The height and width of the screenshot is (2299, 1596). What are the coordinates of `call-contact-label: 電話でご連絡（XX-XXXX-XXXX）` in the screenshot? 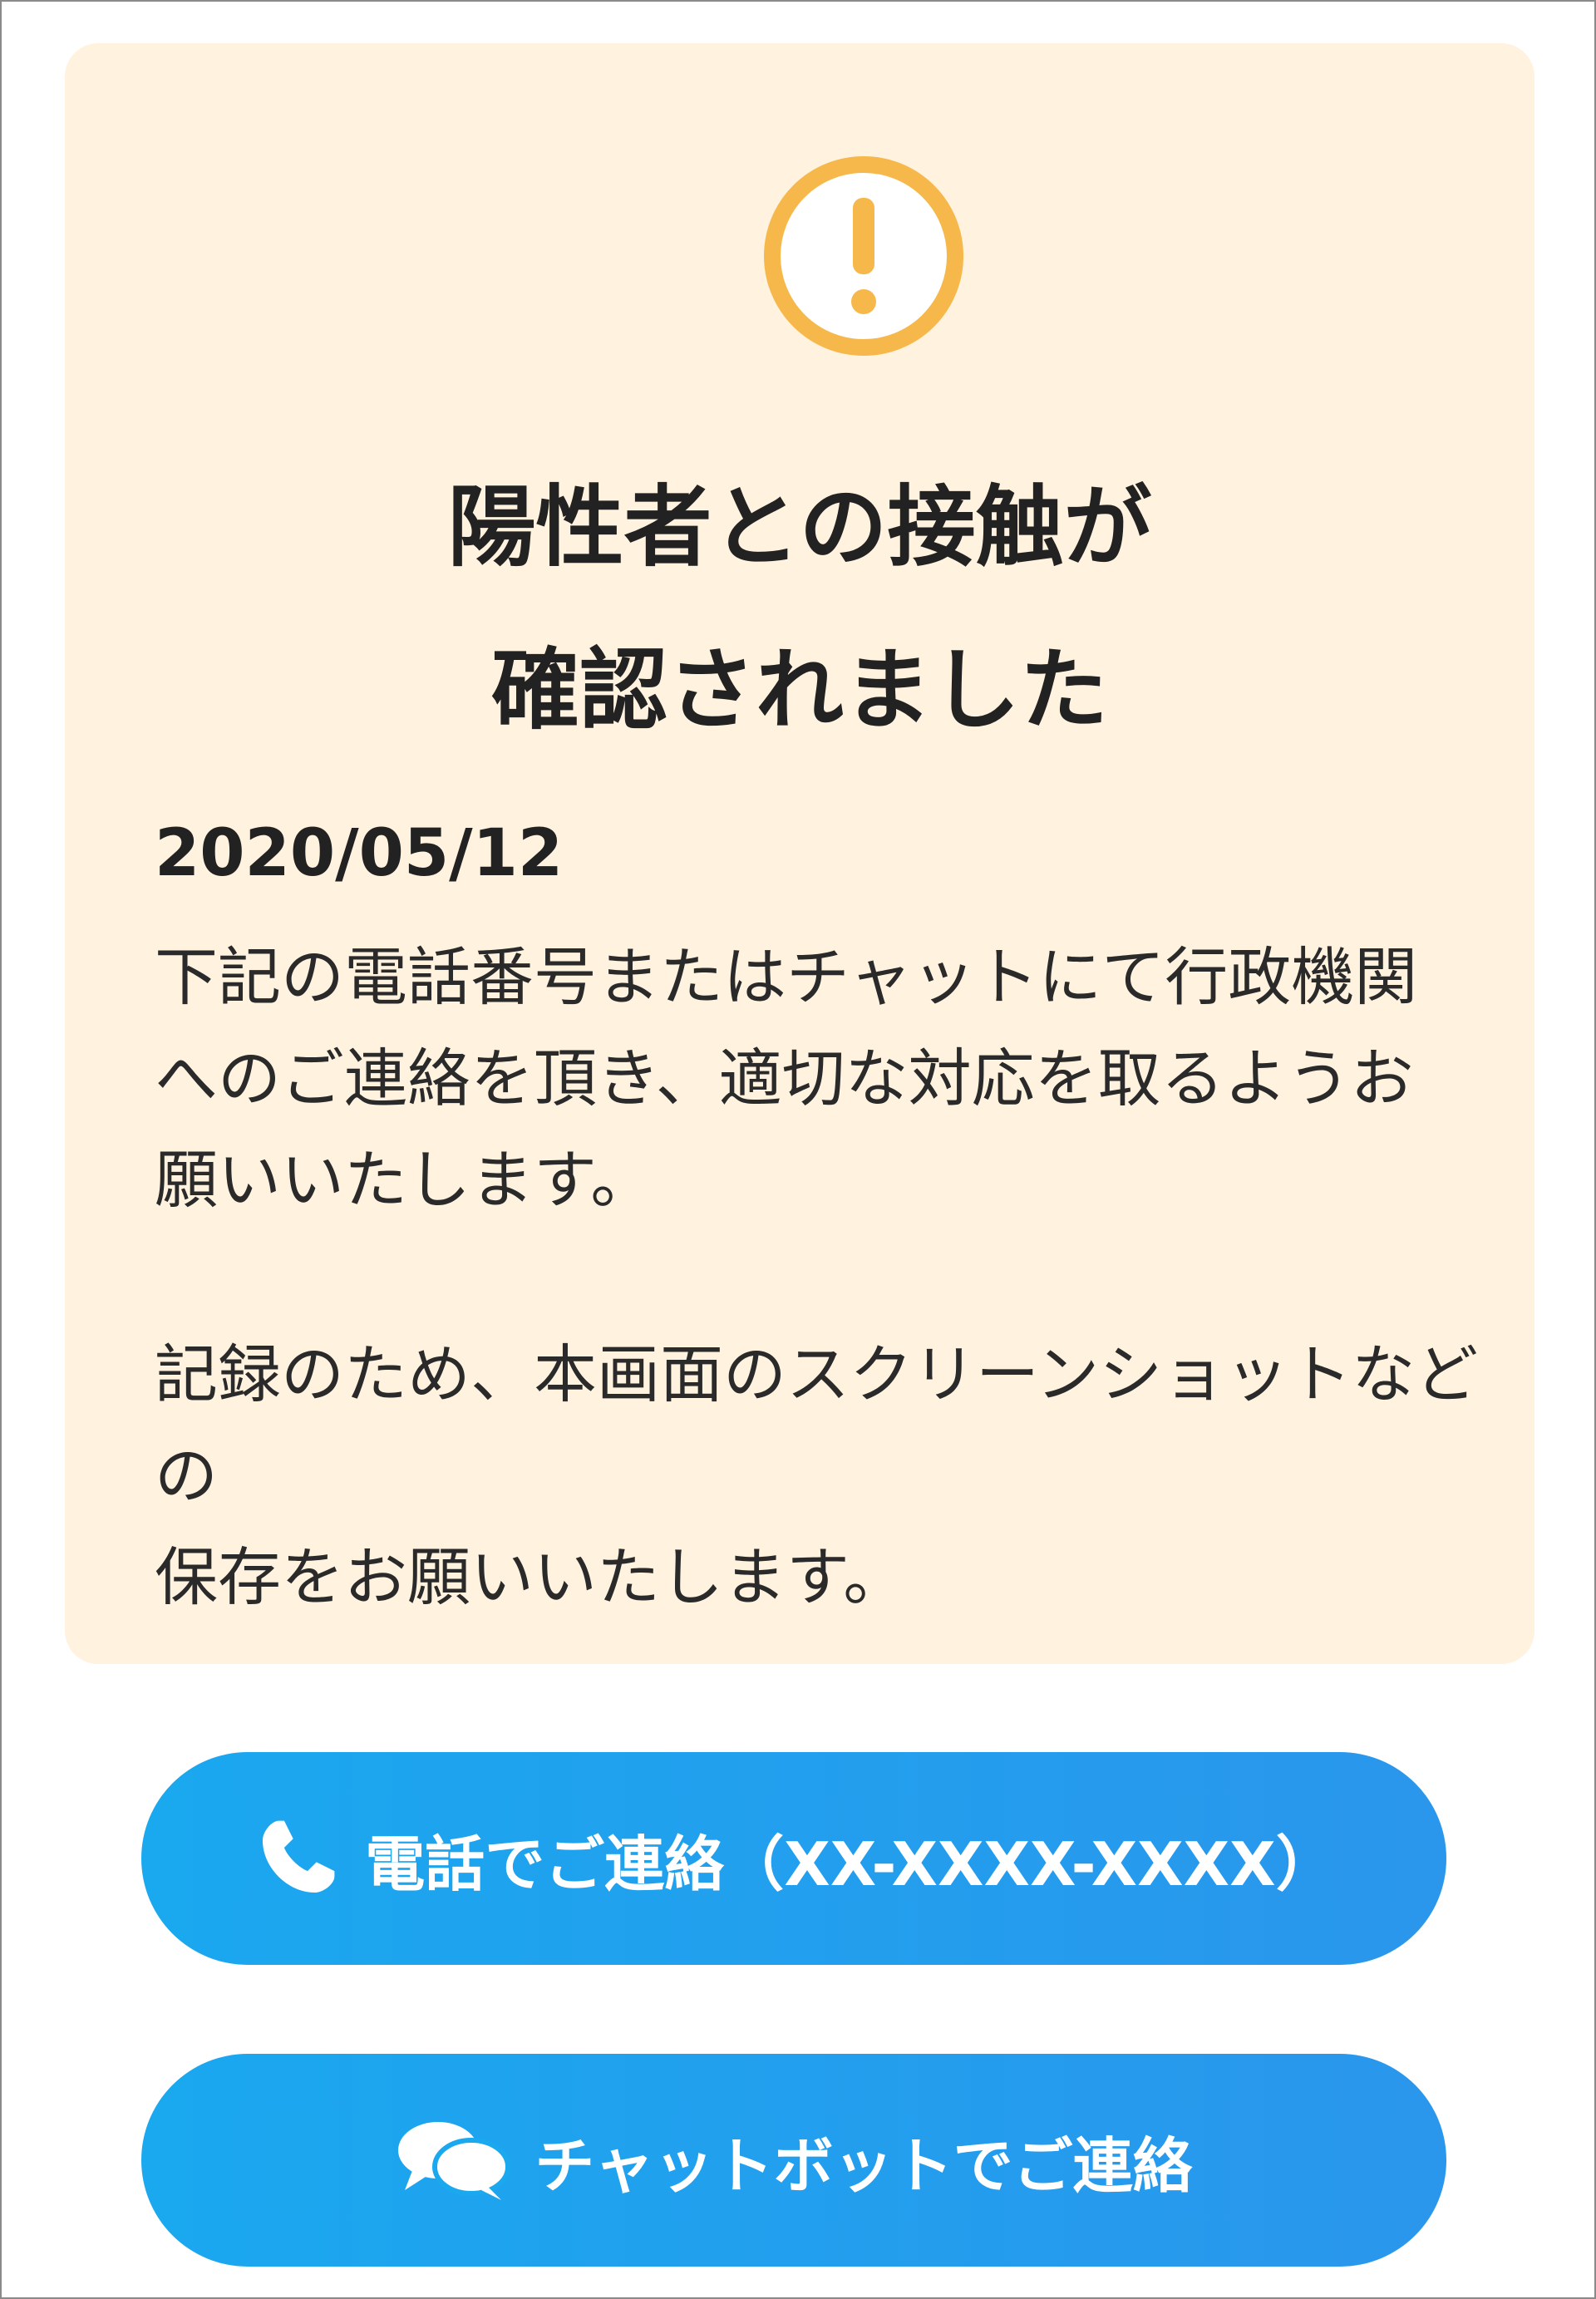 It's located at (850, 1864).